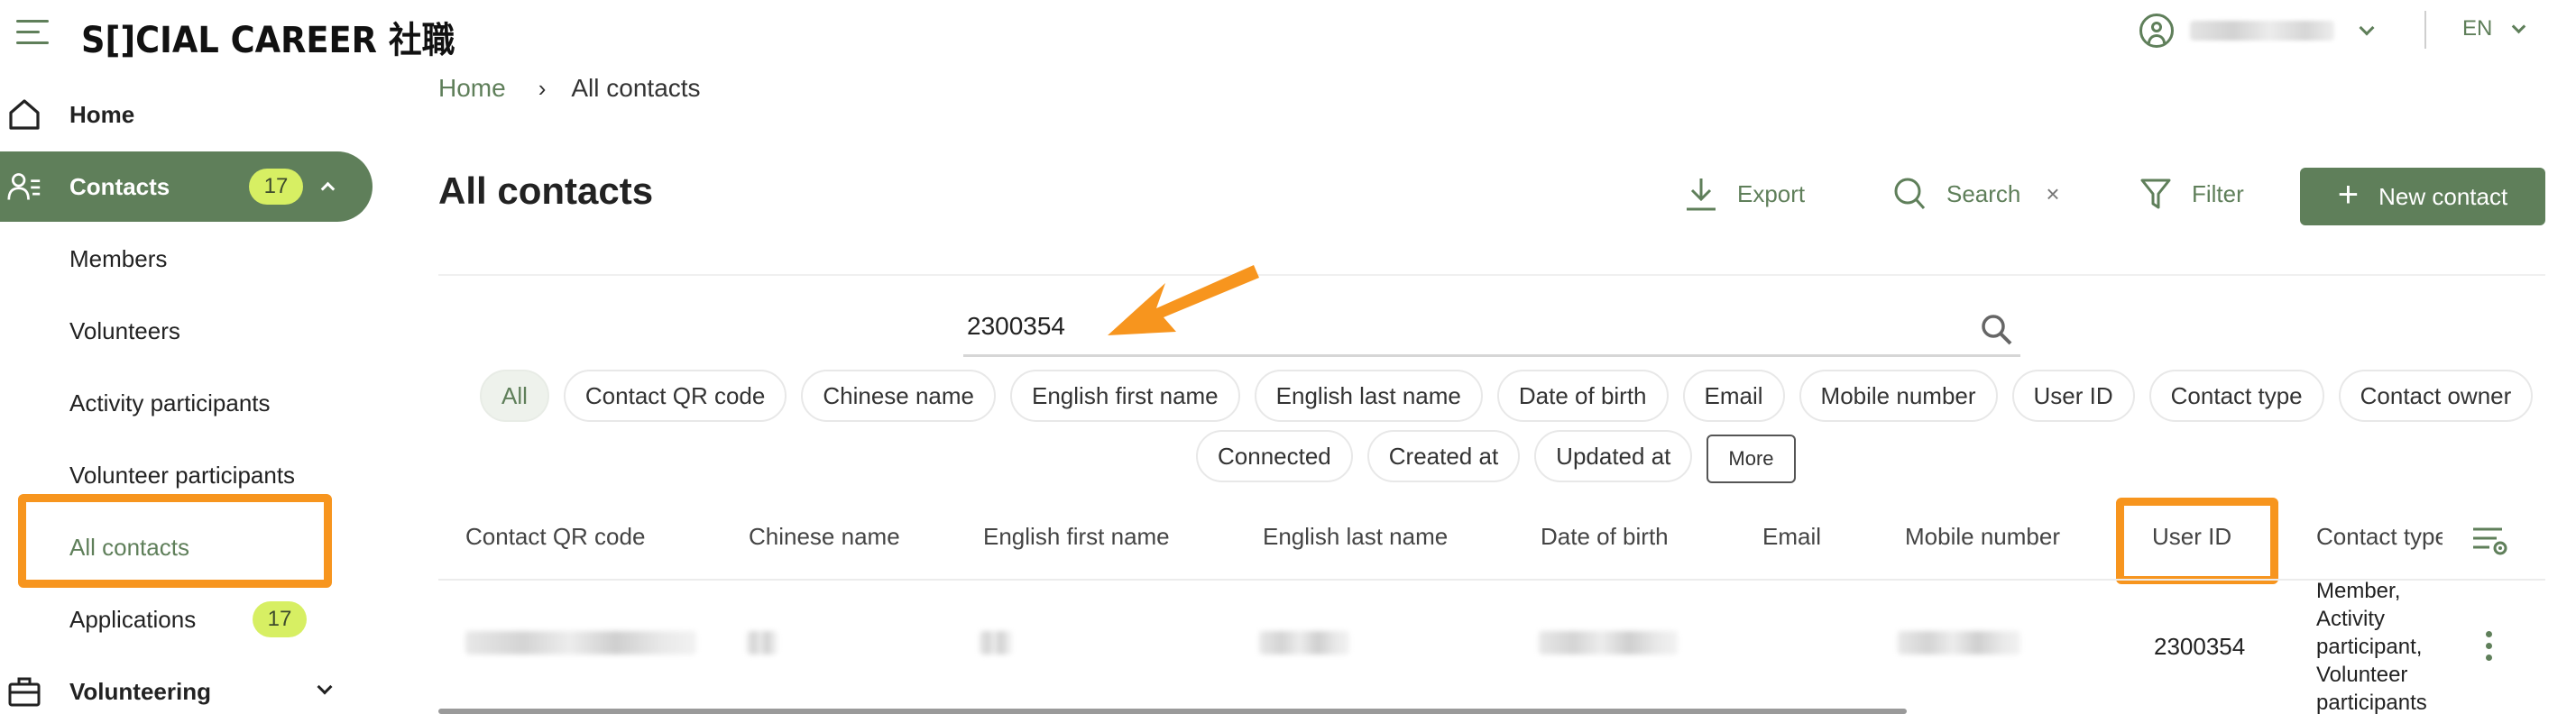  Describe the element at coordinates (569, 88) in the screenshot. I see `breadcrumb: Home › All contacts` at that location.